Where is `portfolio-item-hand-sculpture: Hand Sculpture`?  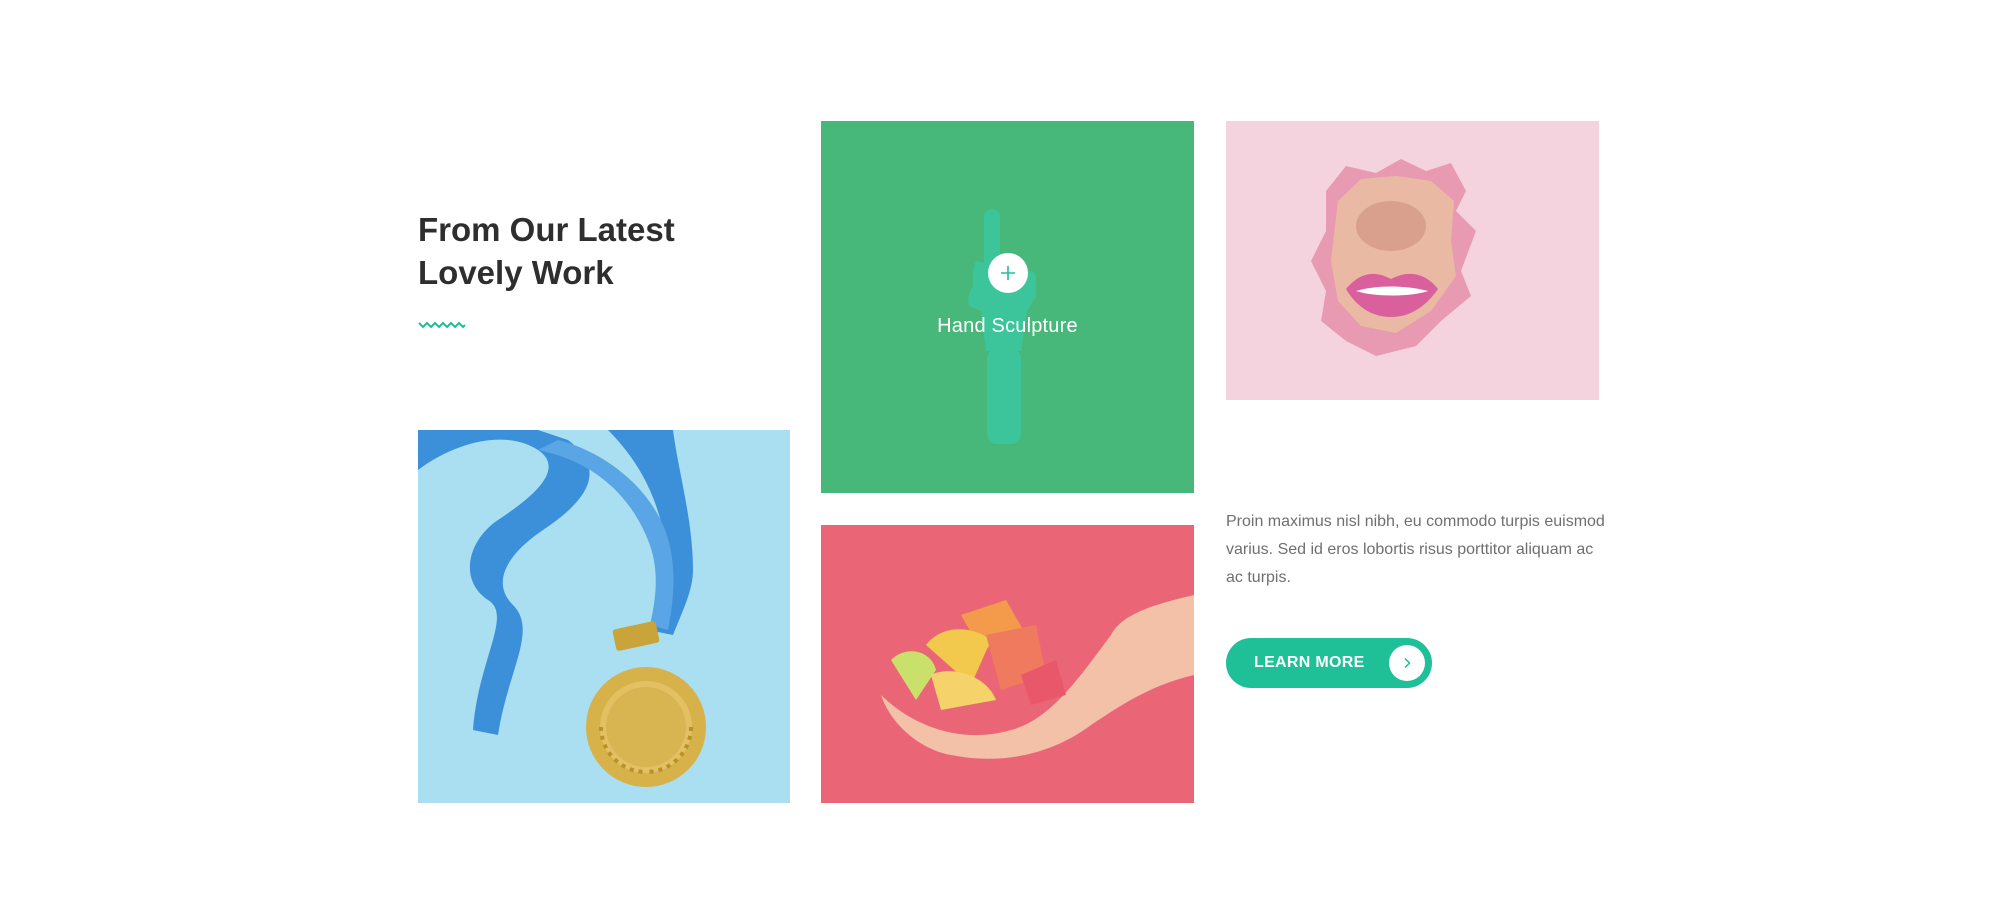 portfolio-item-hand-sculpture: Hand Sculpture is located at coordinates (1007, 307).